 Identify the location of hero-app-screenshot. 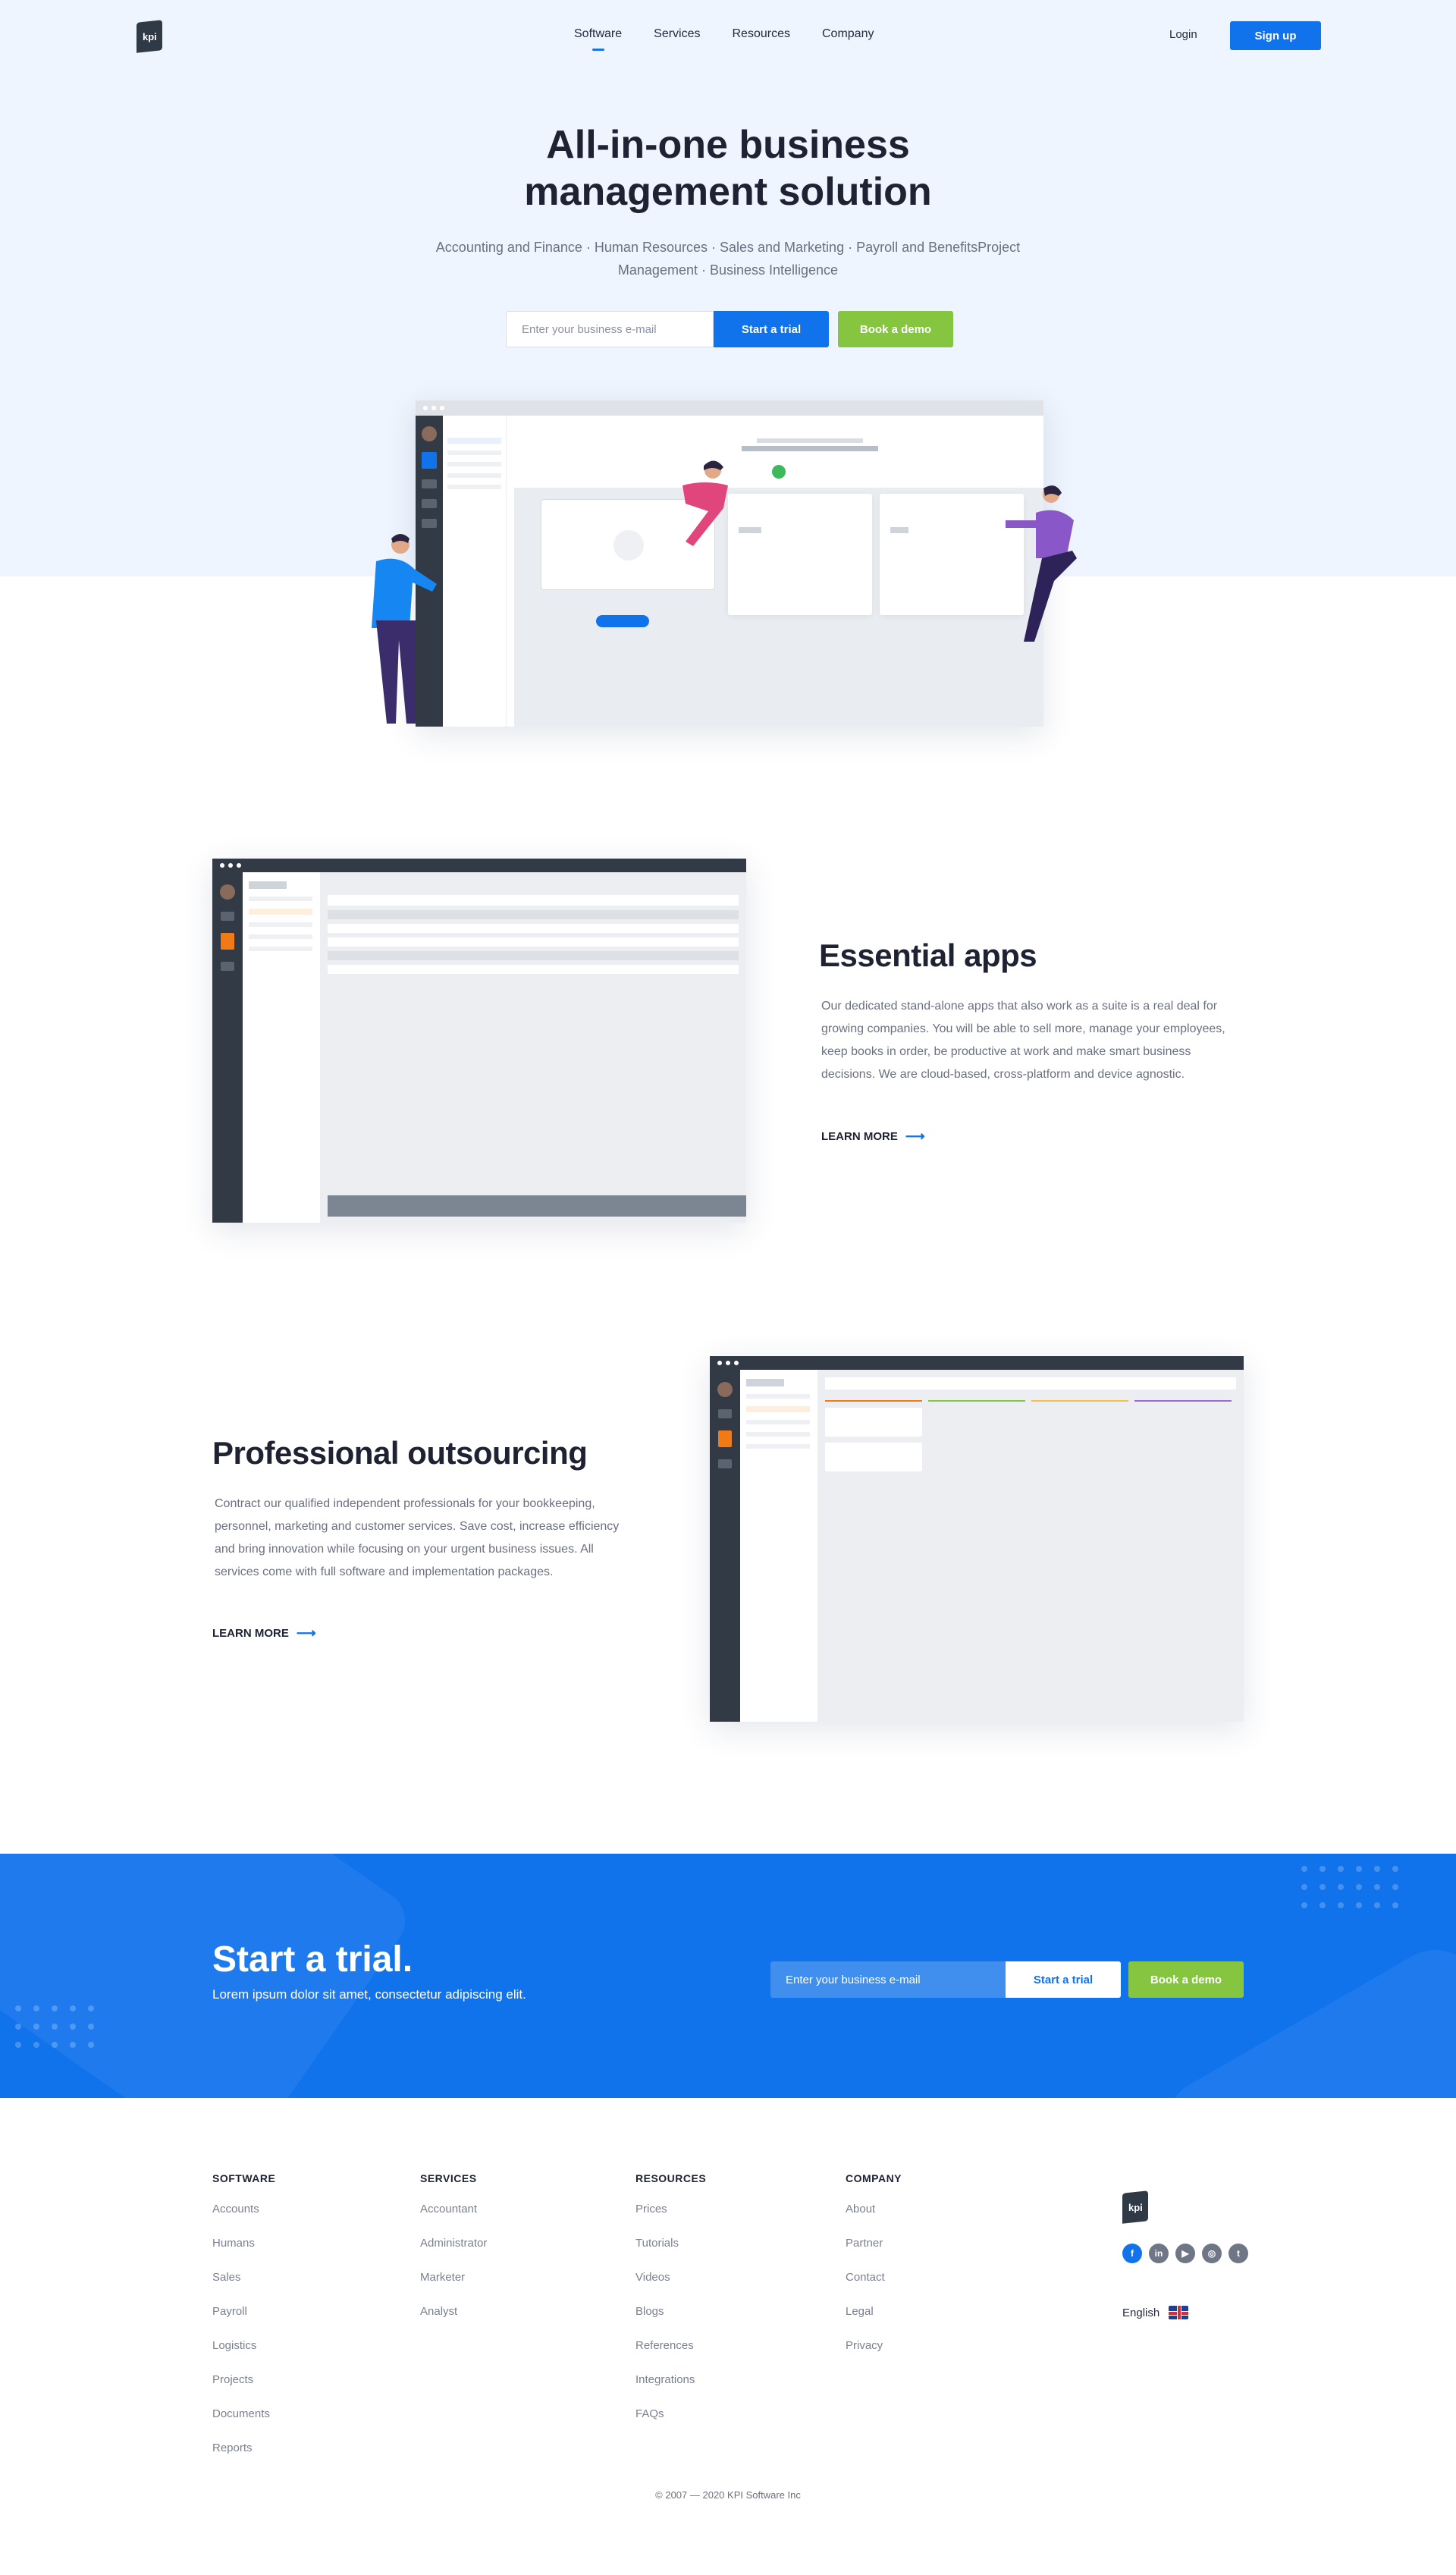
(729, 563).